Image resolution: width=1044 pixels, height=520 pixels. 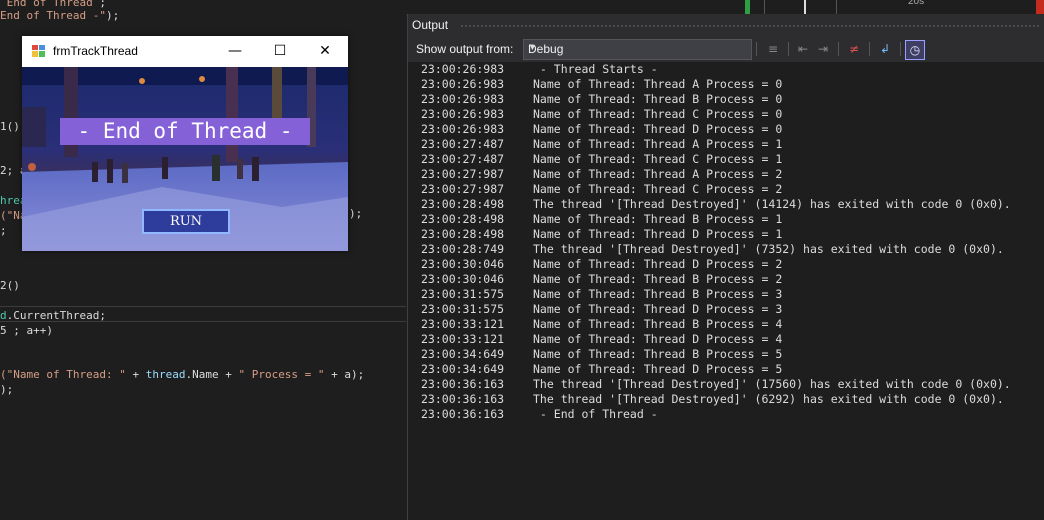 I want to click on output-source-dropdown: Debug ▼, so click(x=637, y=49).